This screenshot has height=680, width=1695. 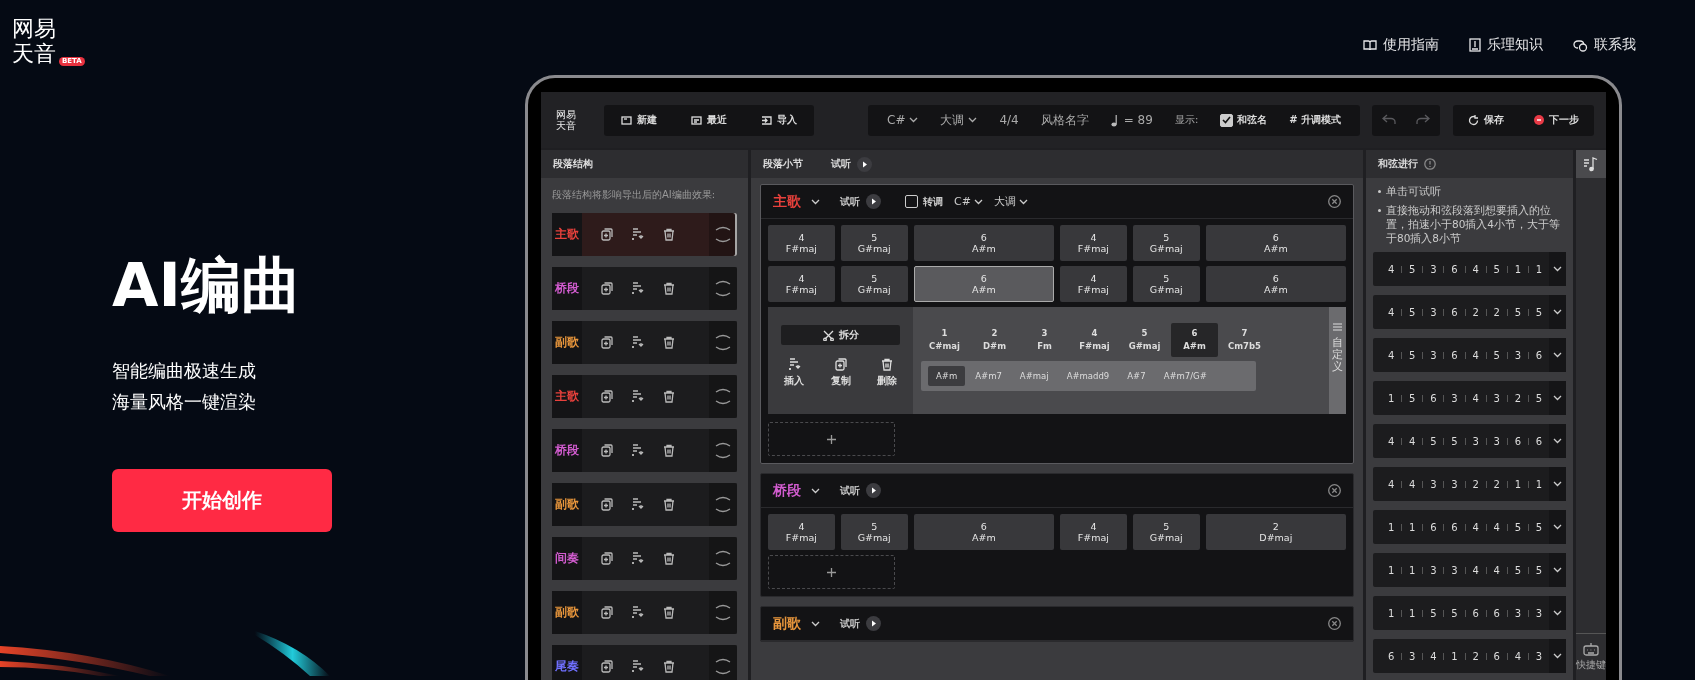 What do you see at coordinates (1469, 484) in the screenshot?
I see `progression-row: 4 4 3 3 2 2 1 1` at bounding box center [1469, 484].